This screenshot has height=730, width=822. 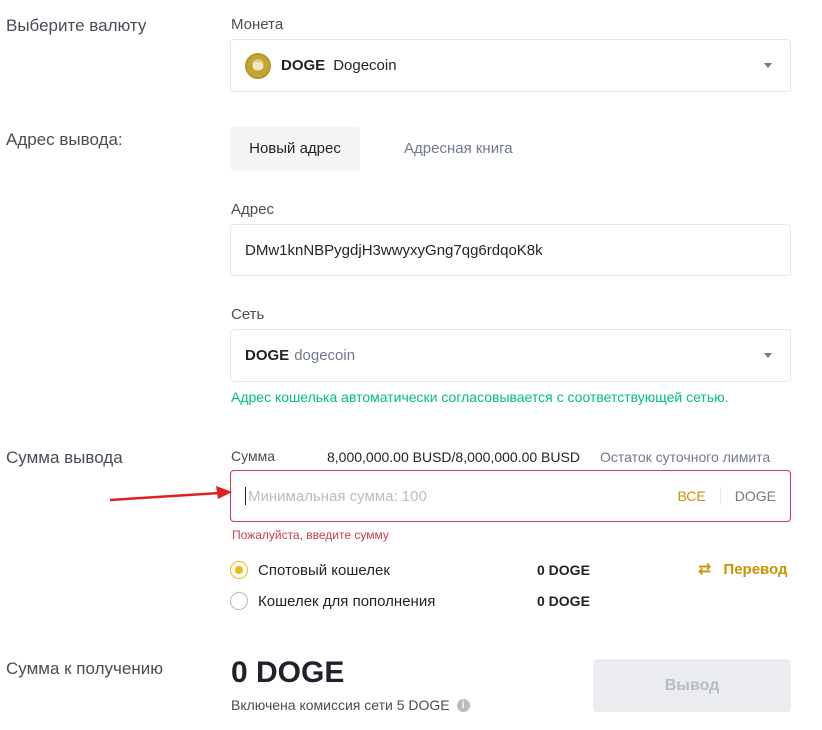 What do you see at coordinates (84, 668) in the screenshot?
I see `receive-section-label: Сумма к получению` at bounding box center [84, 668].